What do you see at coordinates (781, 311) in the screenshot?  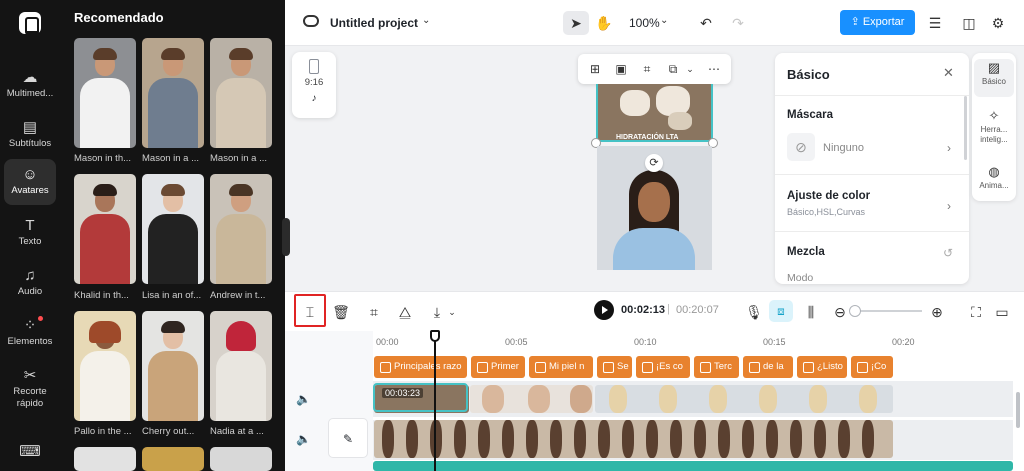 I see `magnet-snap-icon: ⧈` at bounding box center [781, 311].